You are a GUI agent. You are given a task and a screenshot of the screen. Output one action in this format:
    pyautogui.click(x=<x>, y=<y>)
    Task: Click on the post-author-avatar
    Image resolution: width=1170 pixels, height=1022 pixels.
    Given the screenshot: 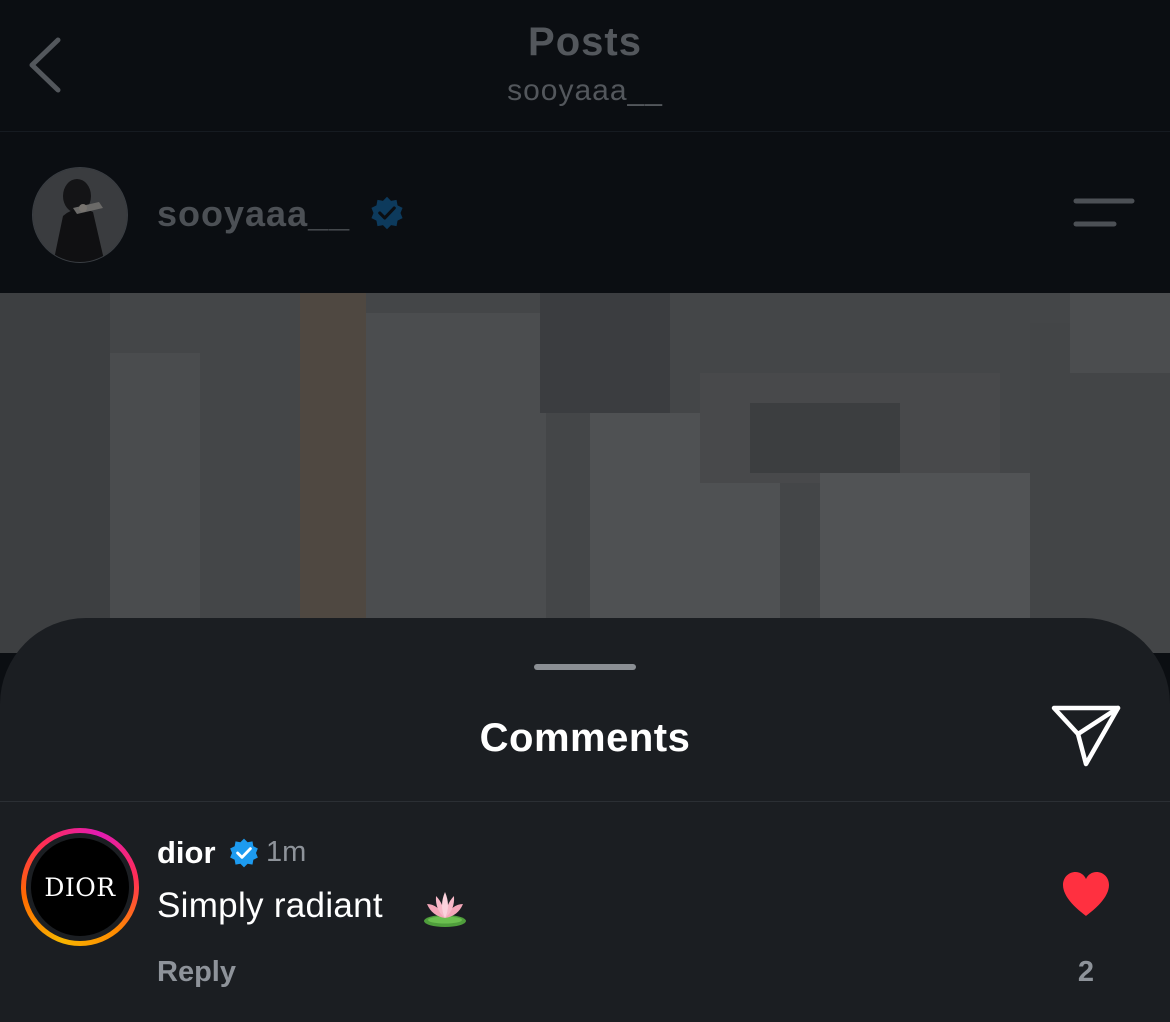 What is the action you would take?
    pyautogui.click(x=80, y=215)
    